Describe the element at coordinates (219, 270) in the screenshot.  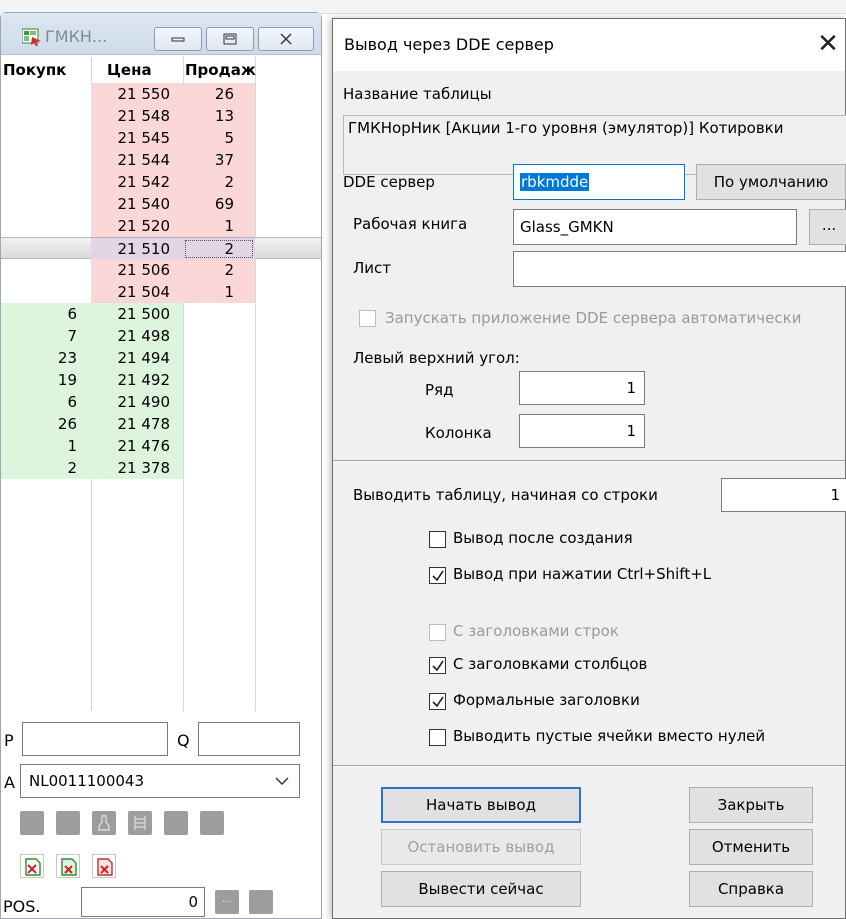
I see `sell-cell: 2` at that location.